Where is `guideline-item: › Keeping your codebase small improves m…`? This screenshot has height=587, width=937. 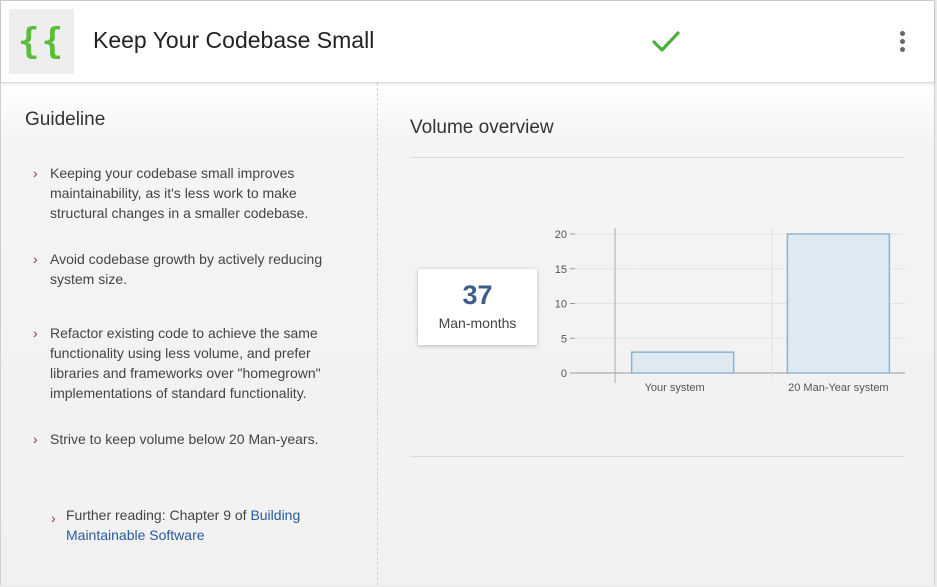
guideline-item: › Keeping your codebase small improves m… is located at coordinates (184, 193).